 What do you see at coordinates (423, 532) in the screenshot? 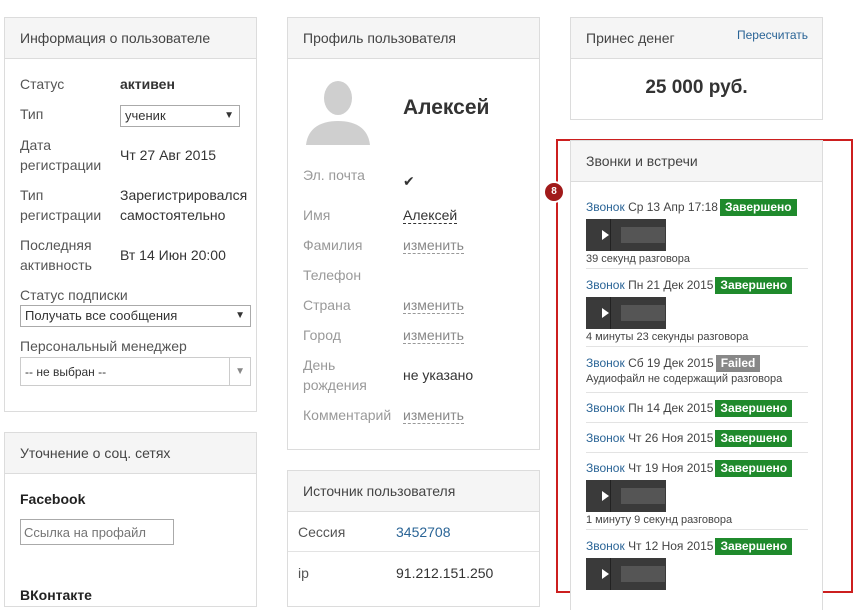
I see `session-link: 3452708` at bounding box center [423, 532].